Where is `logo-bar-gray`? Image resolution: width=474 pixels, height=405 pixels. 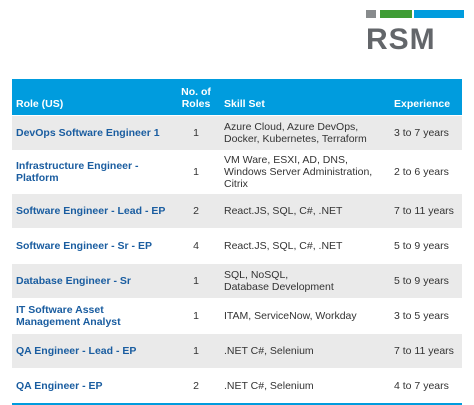 logo-bar-gray is located at coordinates (371, 14).